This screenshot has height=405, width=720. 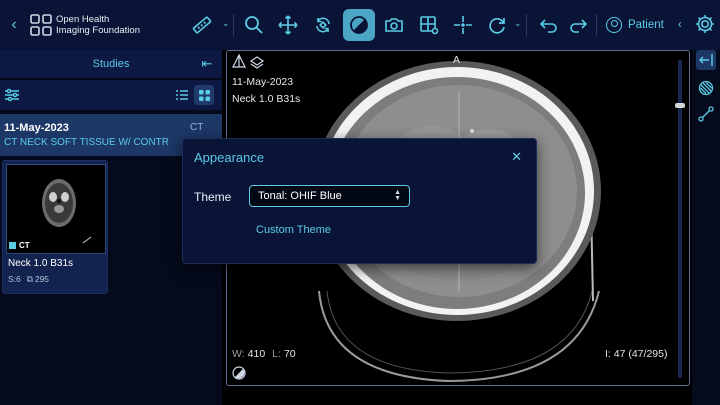 I want to click on undo-button, so click(x=549, y=25).